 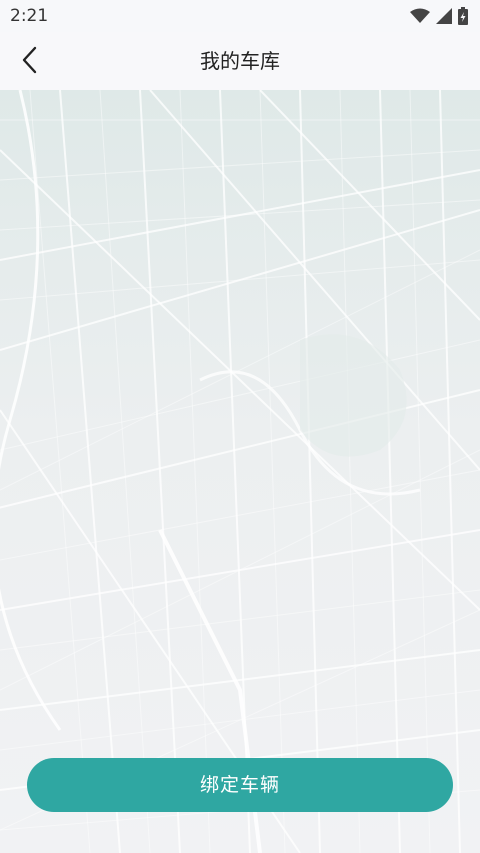 I want to click on signal-icon, so click(x=444, y=16).